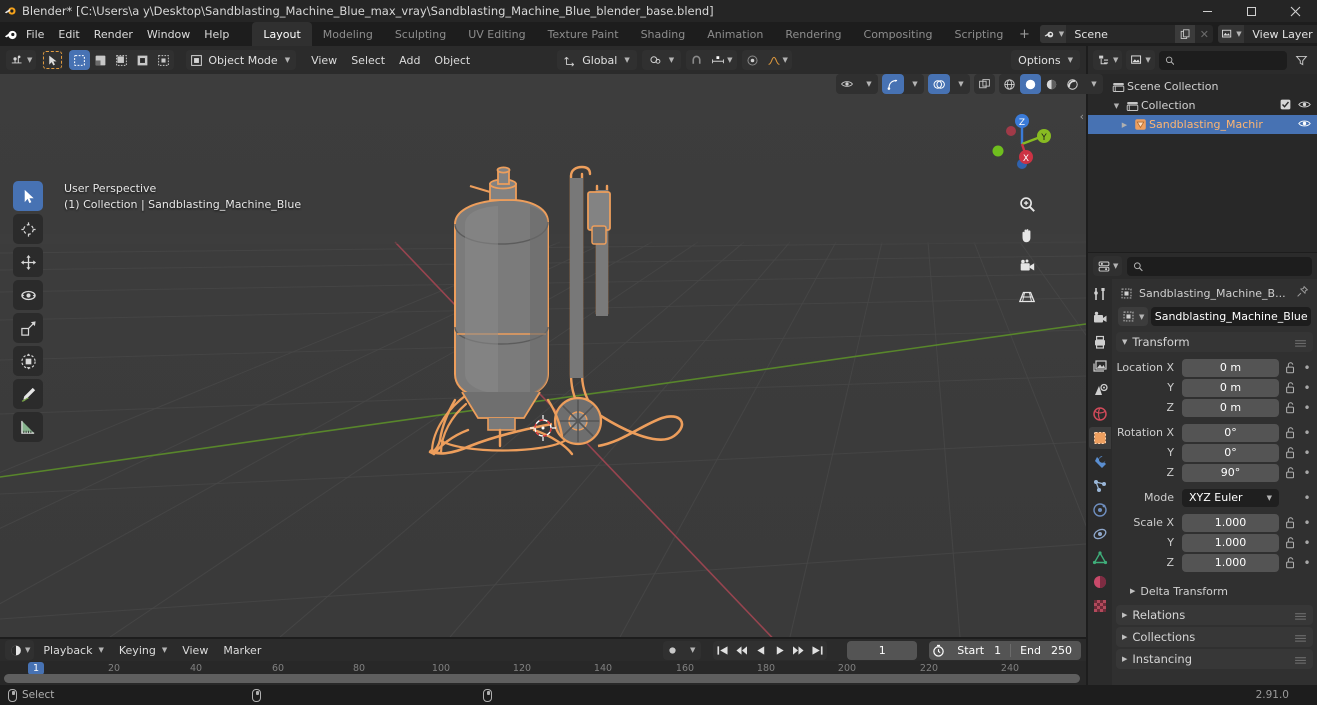 This screenshot has height=705, width=1317. I want to click on location-z-field: 0 m, so click(1230, 407).